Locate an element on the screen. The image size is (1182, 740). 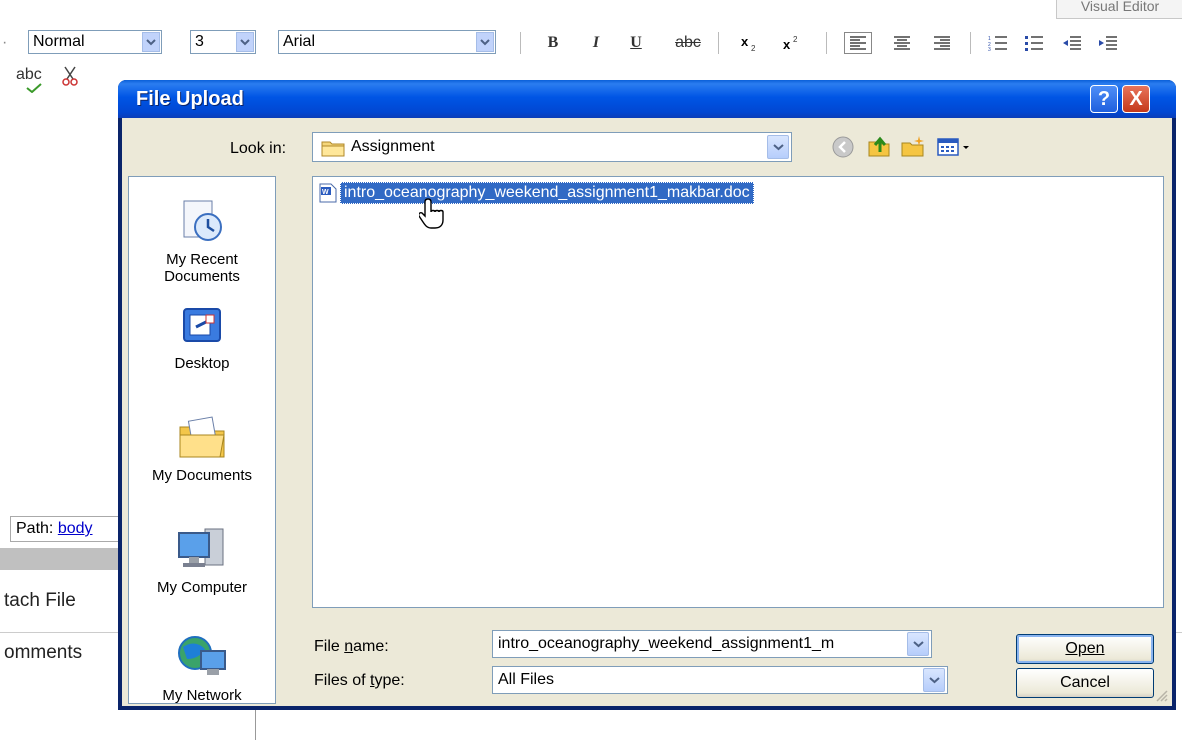
help-button: ? is located at coordinates (1104, 99).